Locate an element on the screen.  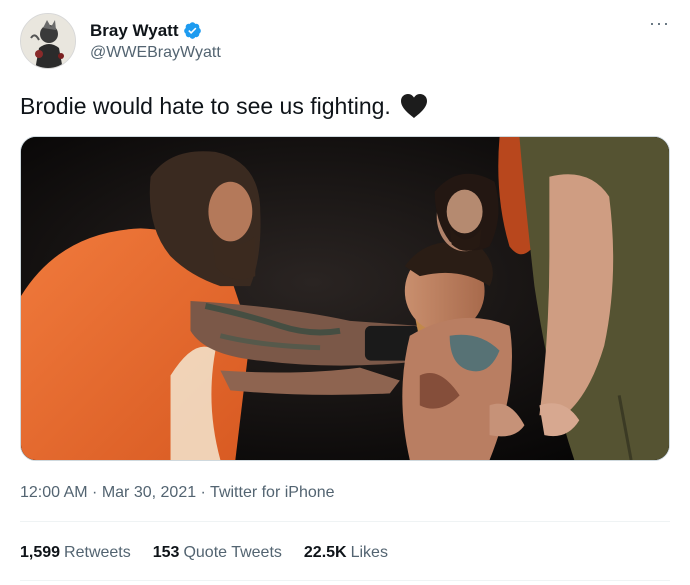
display-name: Bray Wyatt is located at coordinates (134, 31).